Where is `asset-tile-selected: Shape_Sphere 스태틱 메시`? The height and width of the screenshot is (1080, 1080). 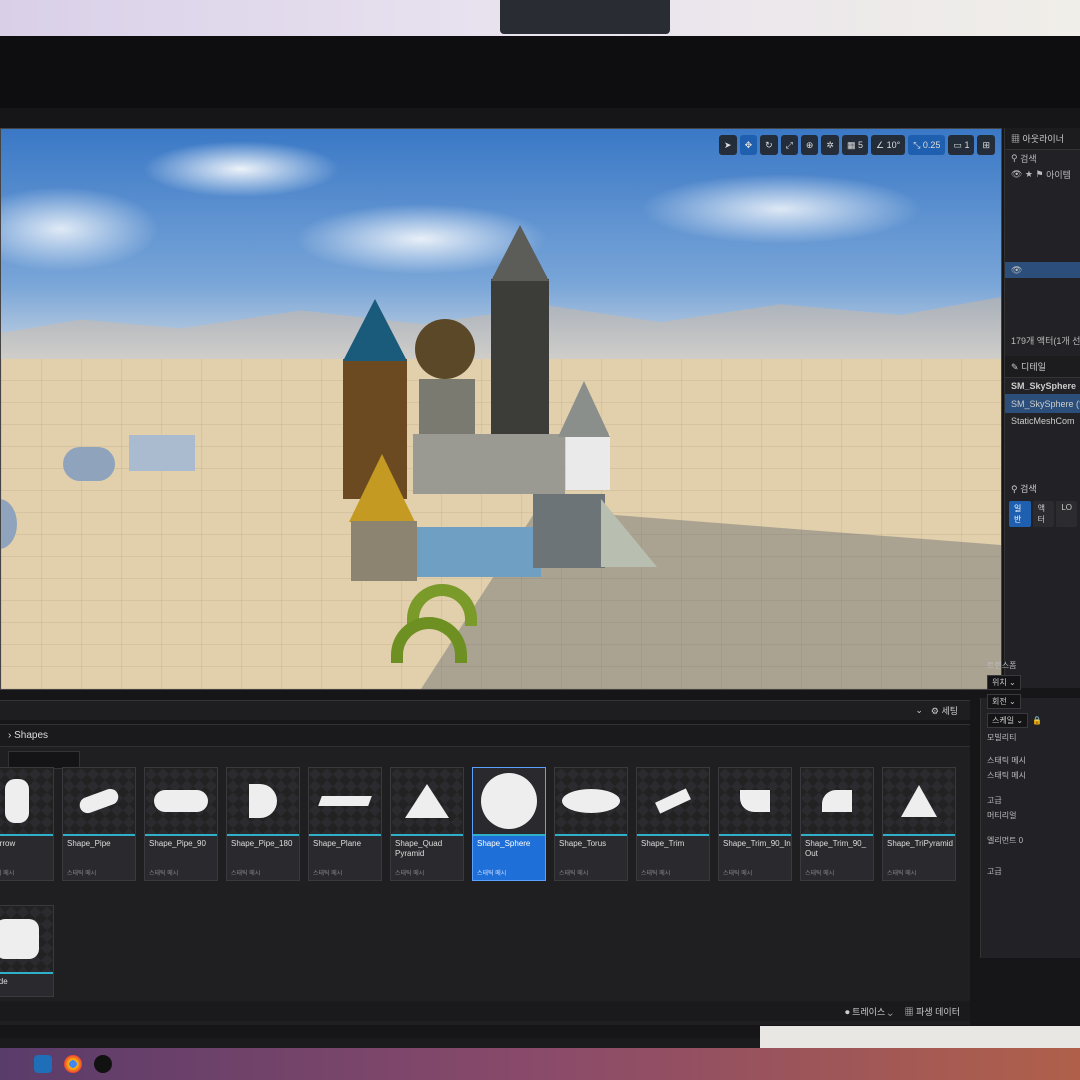 asset-tile-selected: Shape_Sphere 스태틱 메시 is located at coordinates (509, 824).